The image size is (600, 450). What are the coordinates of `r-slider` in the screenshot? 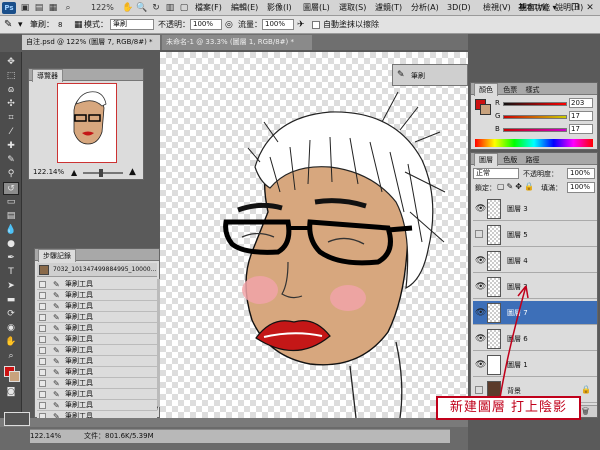 It's located at (535, 104).